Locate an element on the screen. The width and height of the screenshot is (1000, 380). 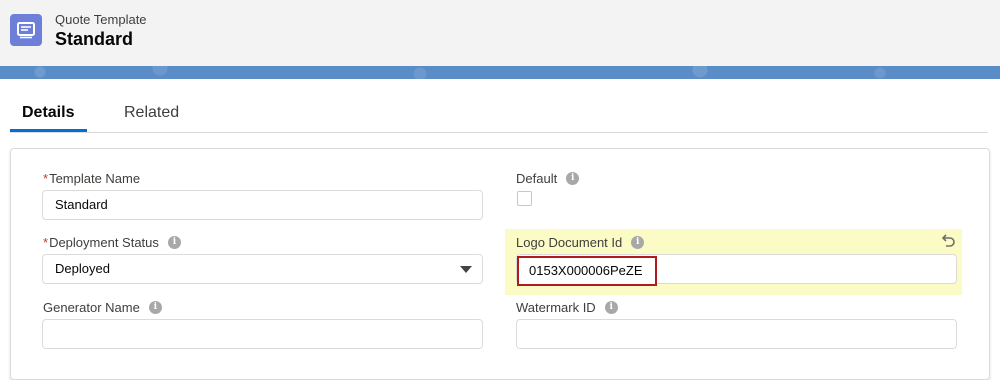
header-banner is located at coordinates (500, 72).